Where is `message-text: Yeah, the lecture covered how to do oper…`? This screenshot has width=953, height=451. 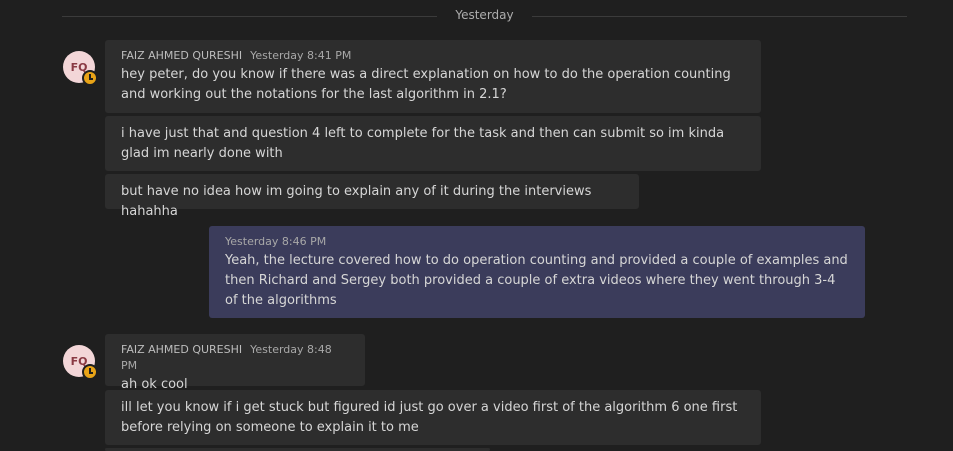
message-text: Yeah, the lecture covered how to do oper… is located at coordinates (536, 280).